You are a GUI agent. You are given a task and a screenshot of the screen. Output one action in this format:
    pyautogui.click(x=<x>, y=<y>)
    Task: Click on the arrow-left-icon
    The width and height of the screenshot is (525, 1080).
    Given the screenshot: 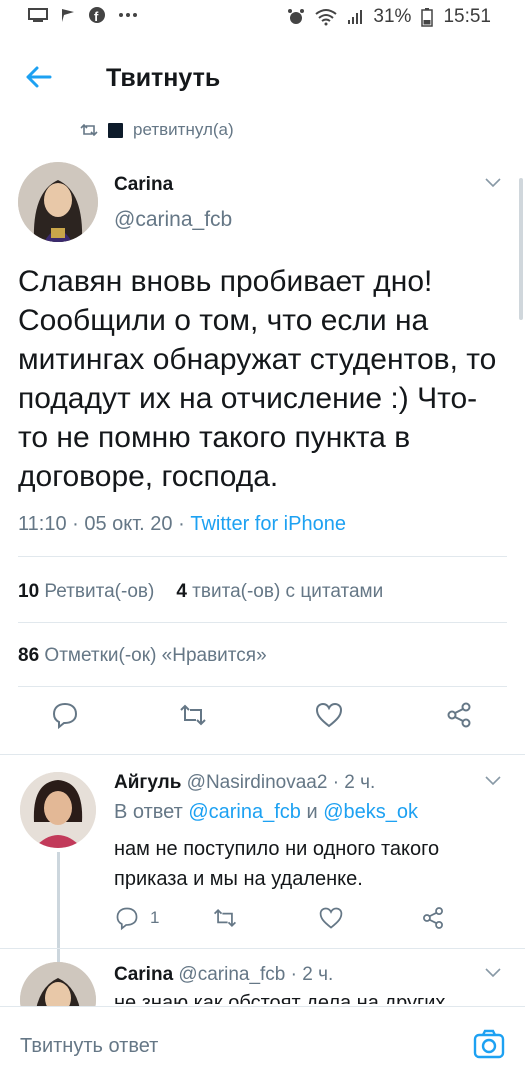 What is the action you would take?
    pyautogui.click(x=39, y=77)
    